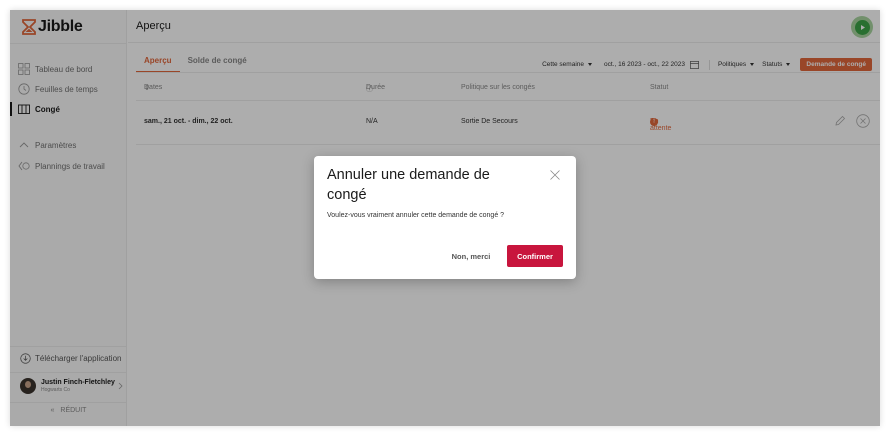  I want to click on dialog-title: Annuler une demande de congé, so click(408, 185).